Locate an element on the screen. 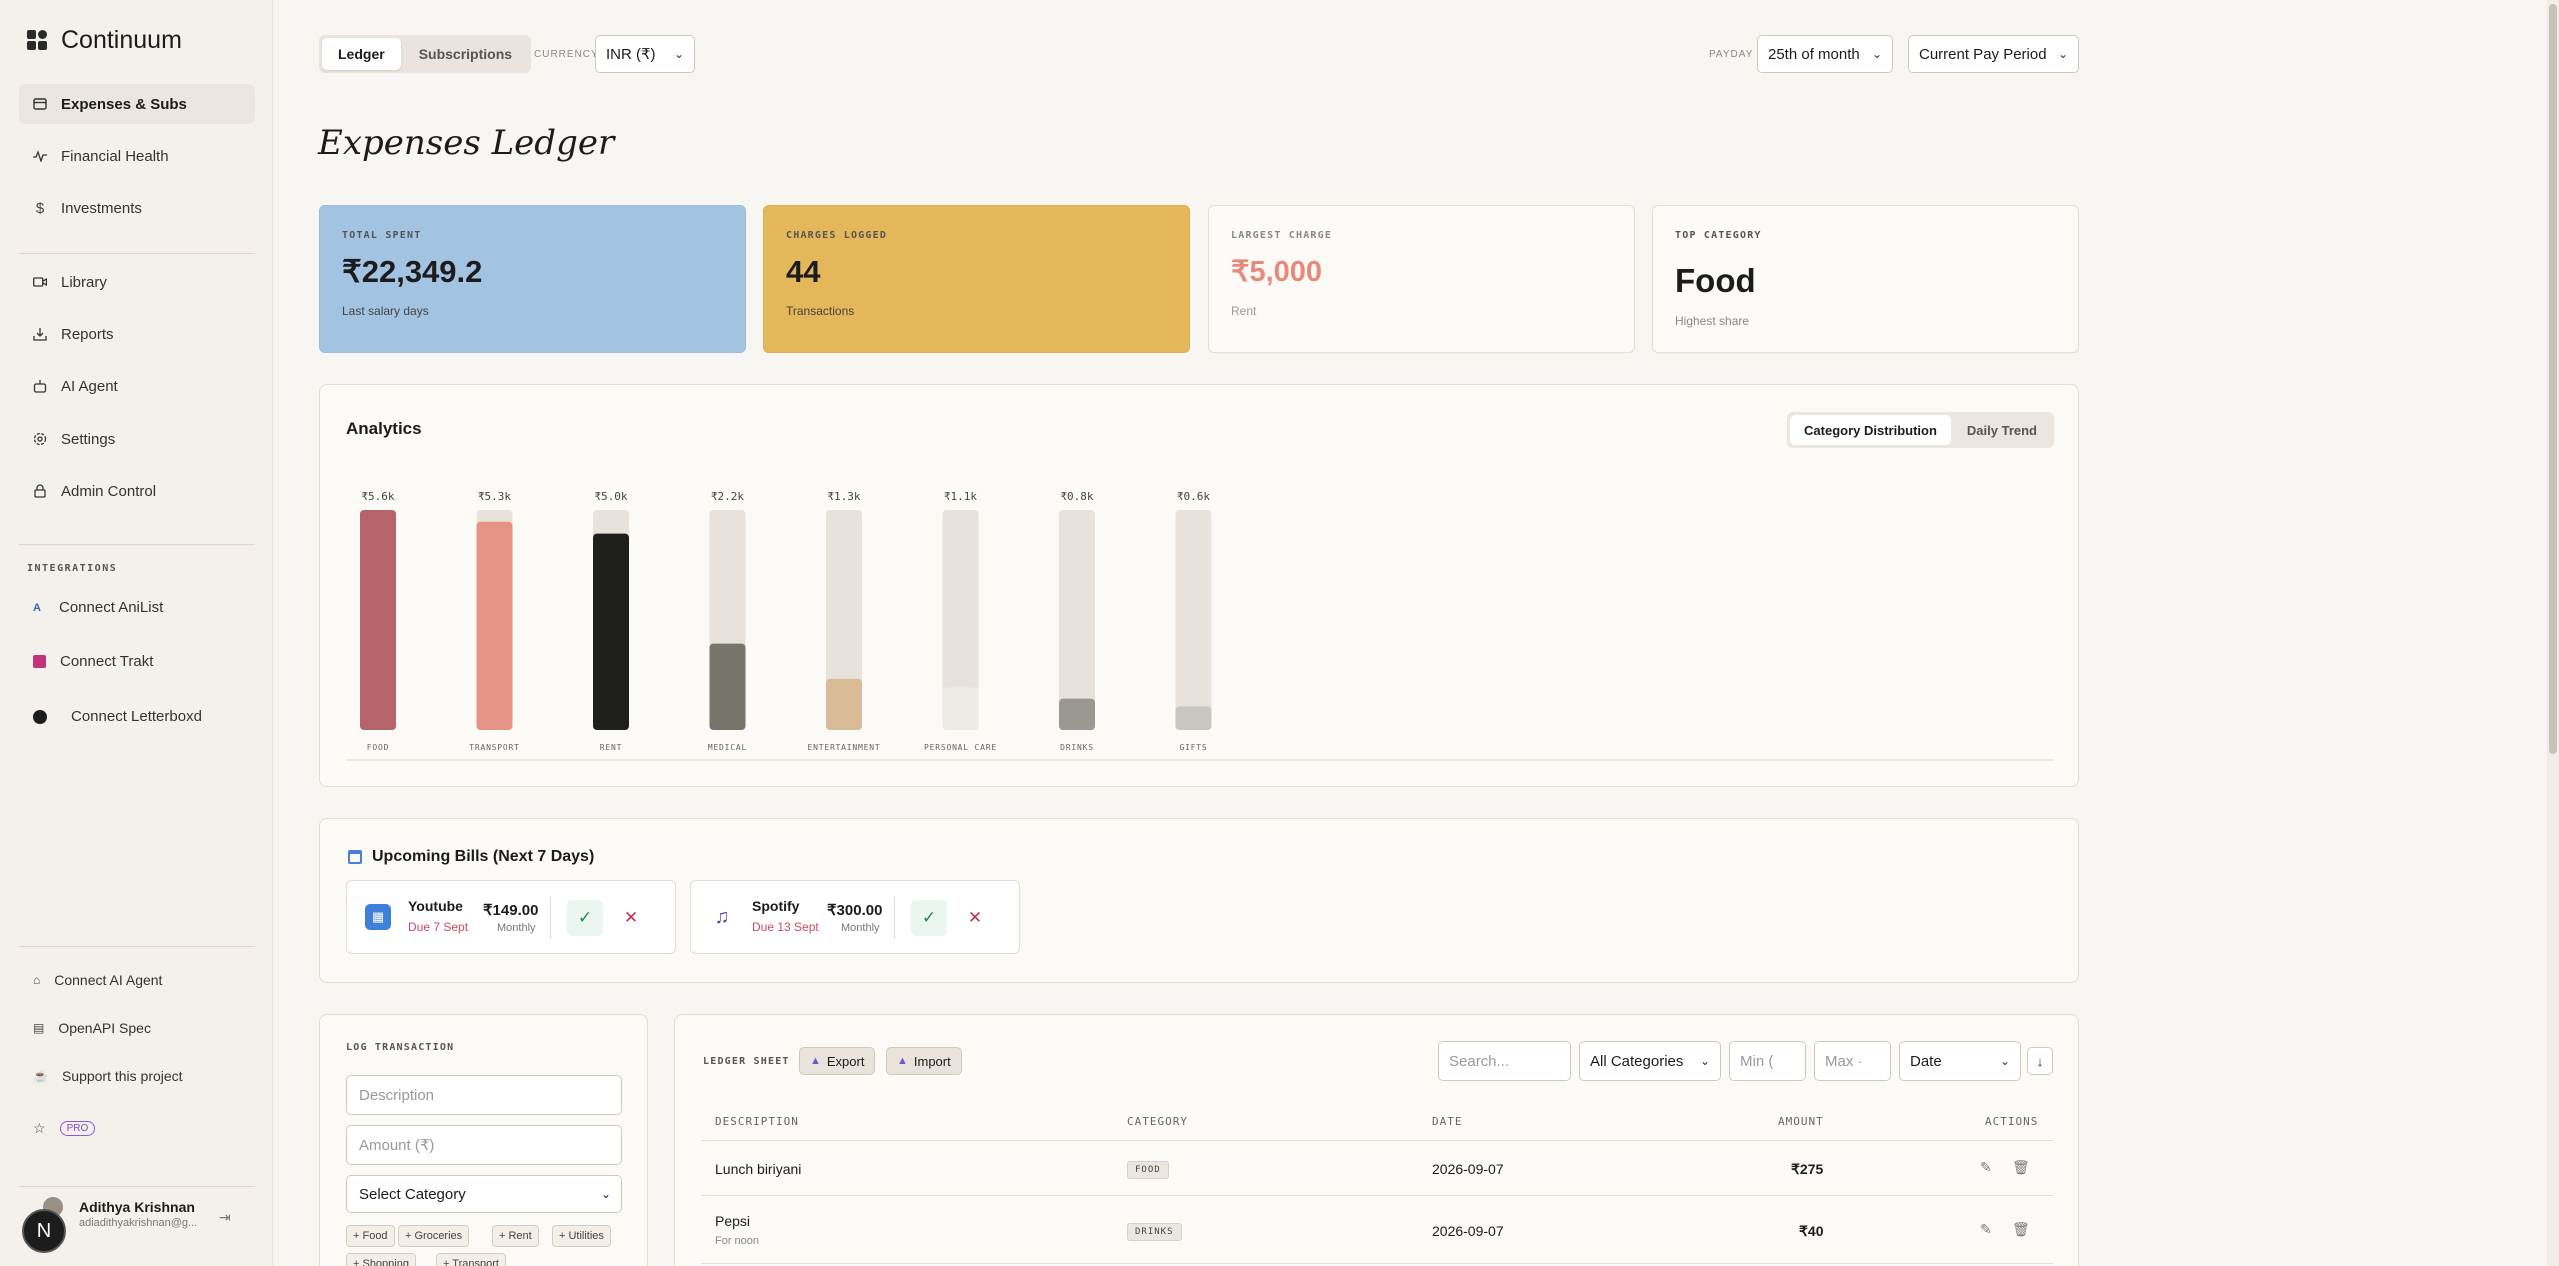  max-amount-input: Max · is located at coordinates (1852, 1061).